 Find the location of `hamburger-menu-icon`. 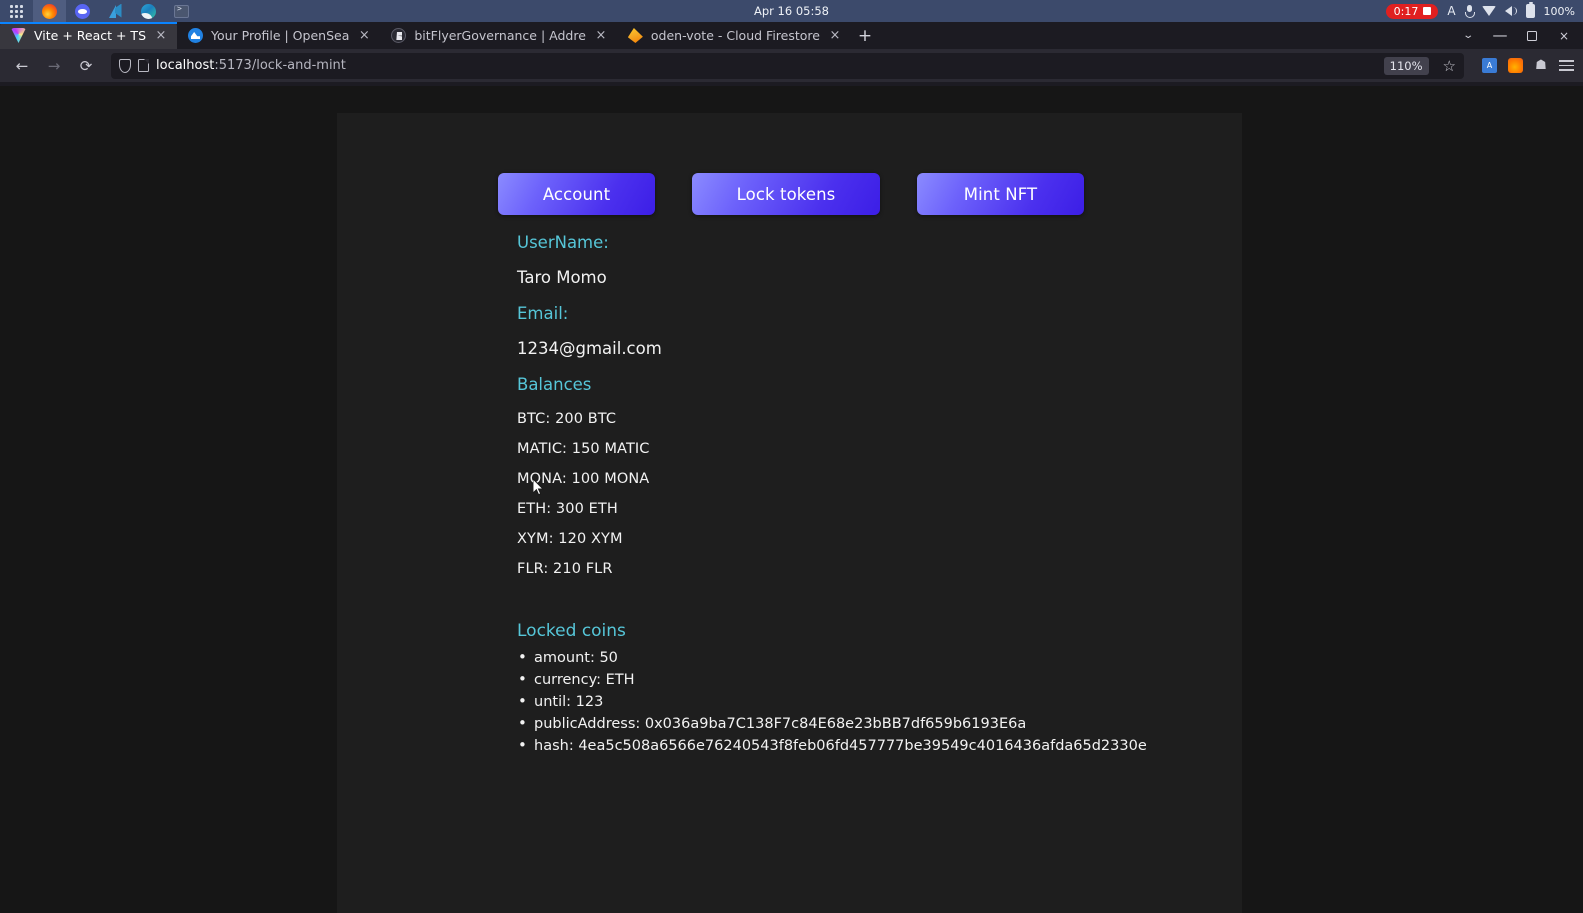

hamburger-menu-icon is located at coordinates (1566, 65).